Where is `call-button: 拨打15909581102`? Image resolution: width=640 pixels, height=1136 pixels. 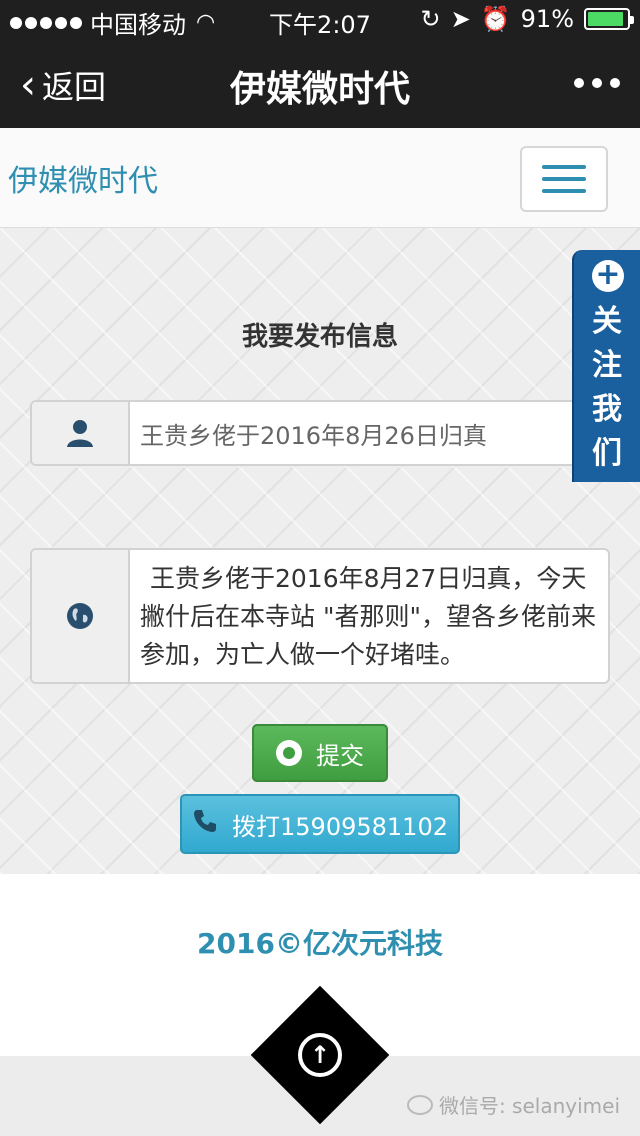 call-button: 拨打15909581102 is located at coordinates (320, 824).